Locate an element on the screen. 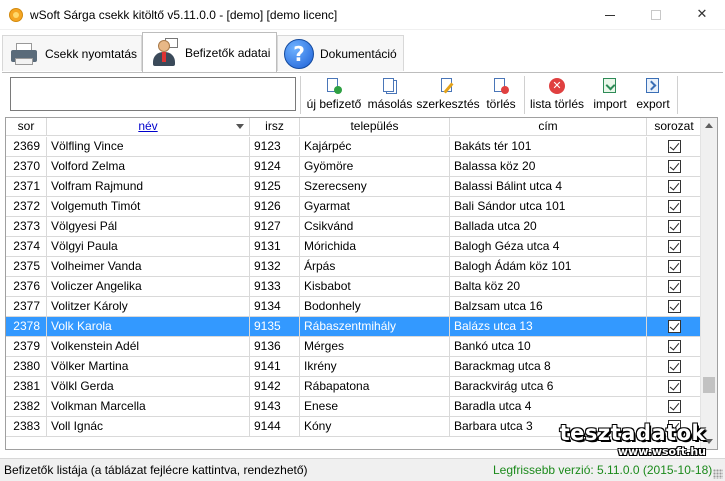 The image size is (725, 481). header-nev-label: név is located at coordinates (148, 126).